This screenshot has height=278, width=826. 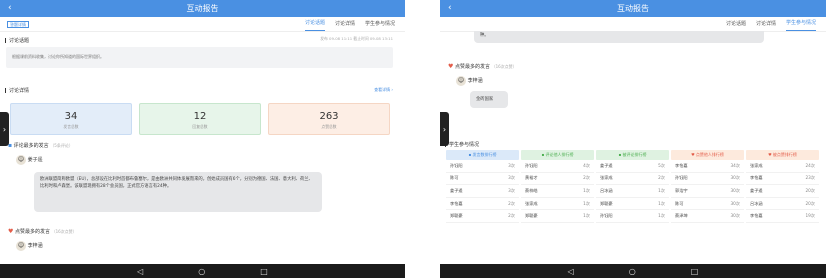 I want to click on like-bubble: 金砖国家, so click(x=489, y=99).